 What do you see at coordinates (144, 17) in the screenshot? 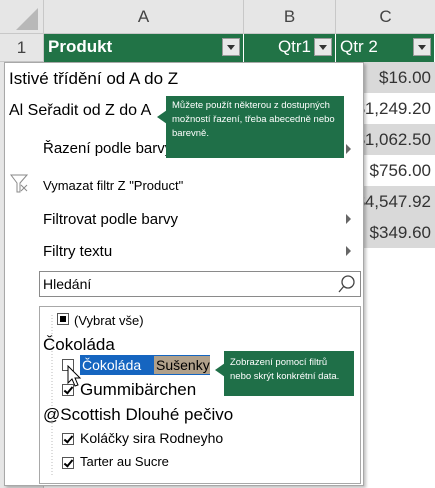
I see `column-header-a: A` at bounding box center [144, 17].